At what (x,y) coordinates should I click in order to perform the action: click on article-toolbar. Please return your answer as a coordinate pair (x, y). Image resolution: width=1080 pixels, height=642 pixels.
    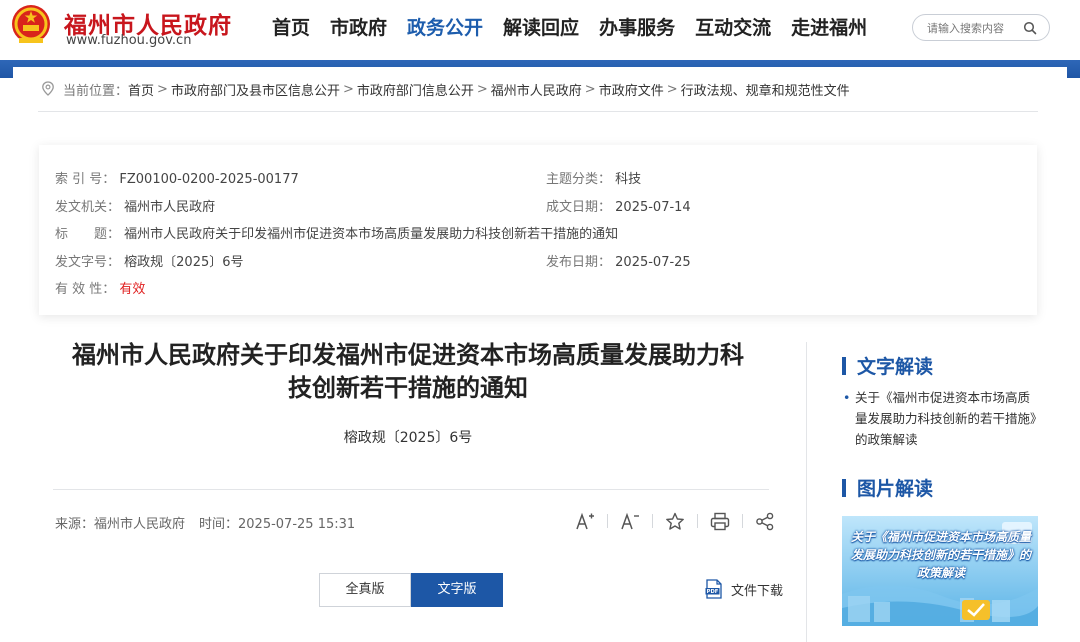
    Looking at the image, I should click on (675, 521).